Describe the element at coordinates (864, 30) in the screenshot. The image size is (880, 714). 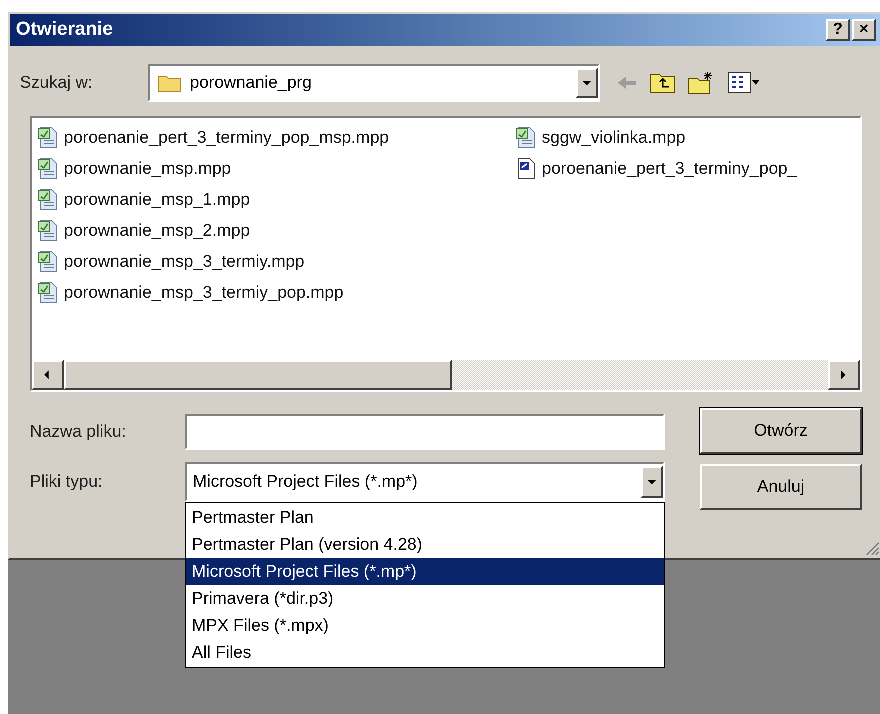
I see `close-button: ×` at that location.